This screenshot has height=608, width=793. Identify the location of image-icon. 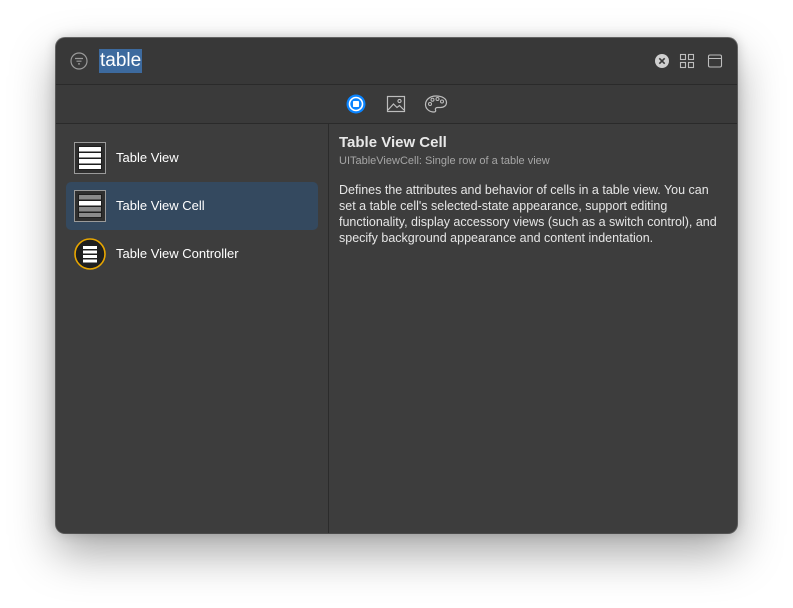
(396, 104).